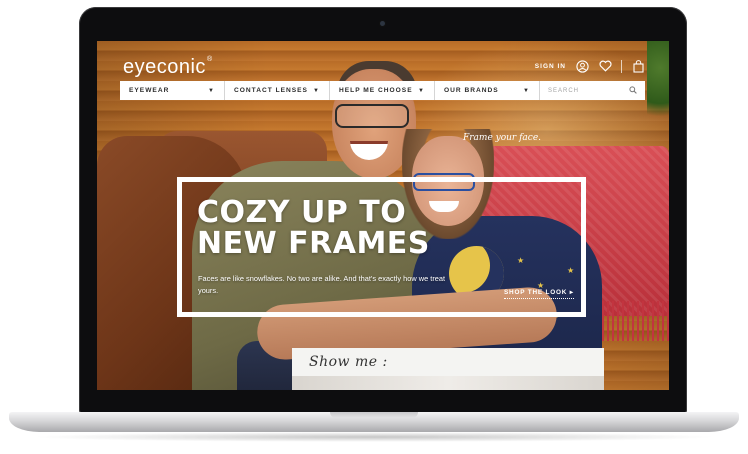 The height and width of the screenshot is (454, 748). Describe the element at coordinates (209, 59) in the screenshot. I see `logo-trademark: ®` at that location.